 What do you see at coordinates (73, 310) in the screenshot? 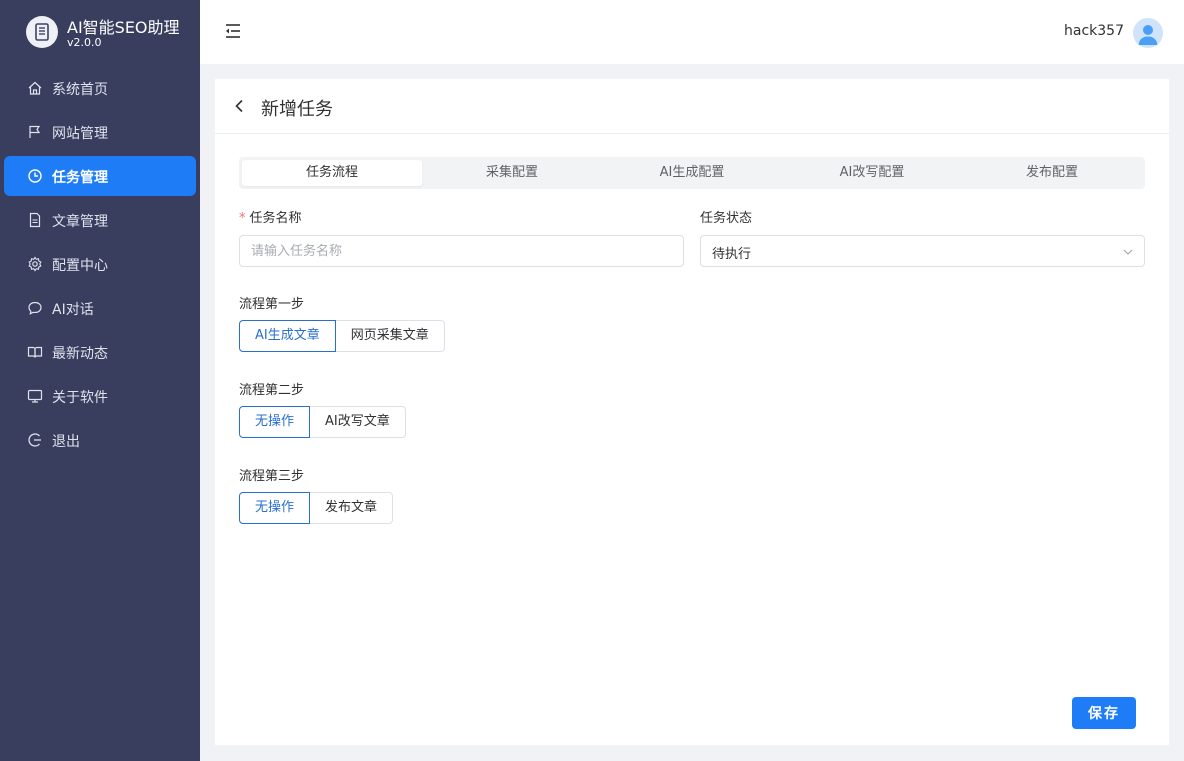
I see `sidebar-item-label: AI对话` at bounding box center [73, 310].